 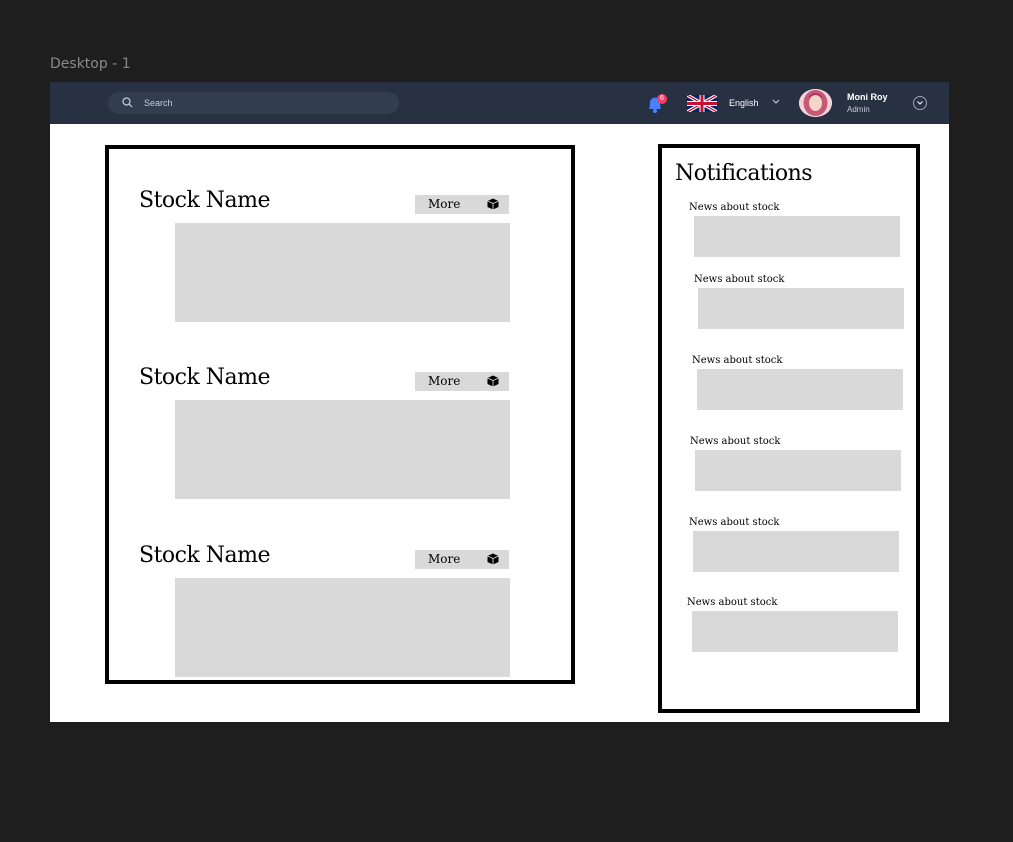 I want to click on profile-menu-button, so click(x=920, y=103).